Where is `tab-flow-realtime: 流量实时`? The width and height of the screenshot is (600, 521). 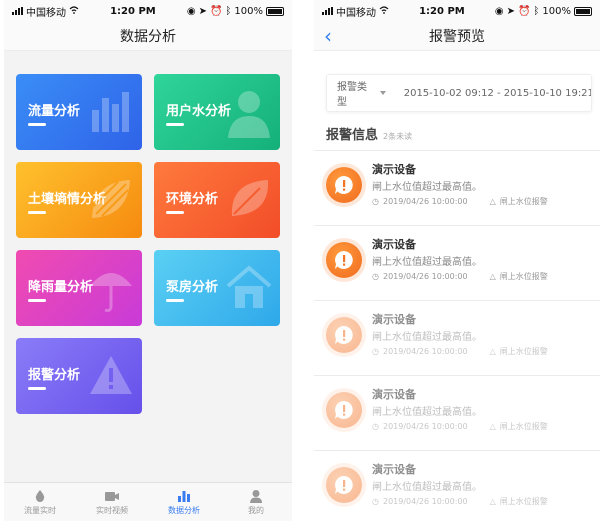 tab-flow-realtime: 流量实时 is located at coordinates (40, 502).